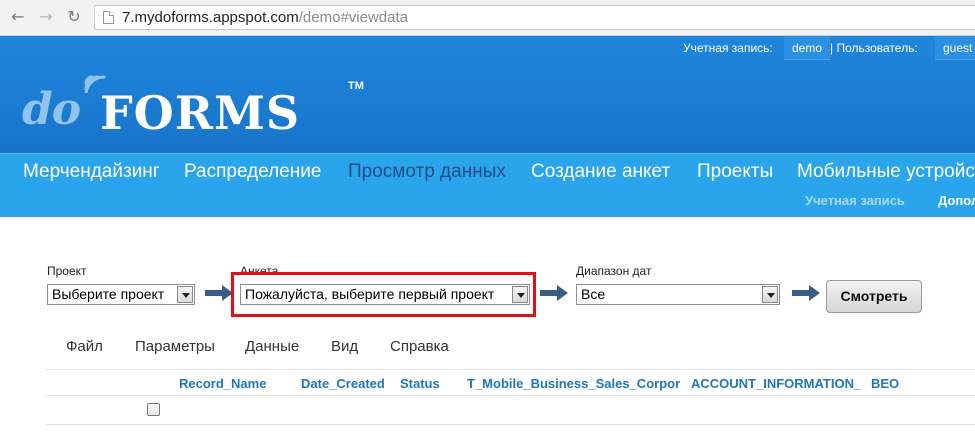 This screenshot has width=975, height=443. I want to click on column-header-account-information: ACCOUNT_INFORMATION_, so click(776, 383).